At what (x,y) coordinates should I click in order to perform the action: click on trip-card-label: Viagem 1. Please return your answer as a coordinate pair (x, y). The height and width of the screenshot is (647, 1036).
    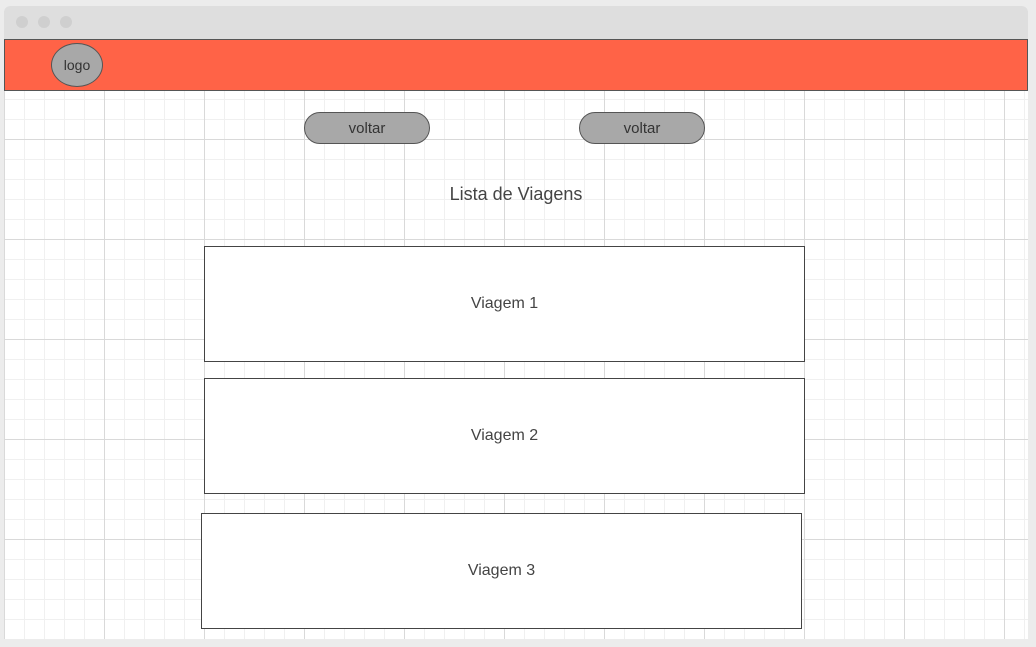
    Looking at the image, I should click on (504, 303).